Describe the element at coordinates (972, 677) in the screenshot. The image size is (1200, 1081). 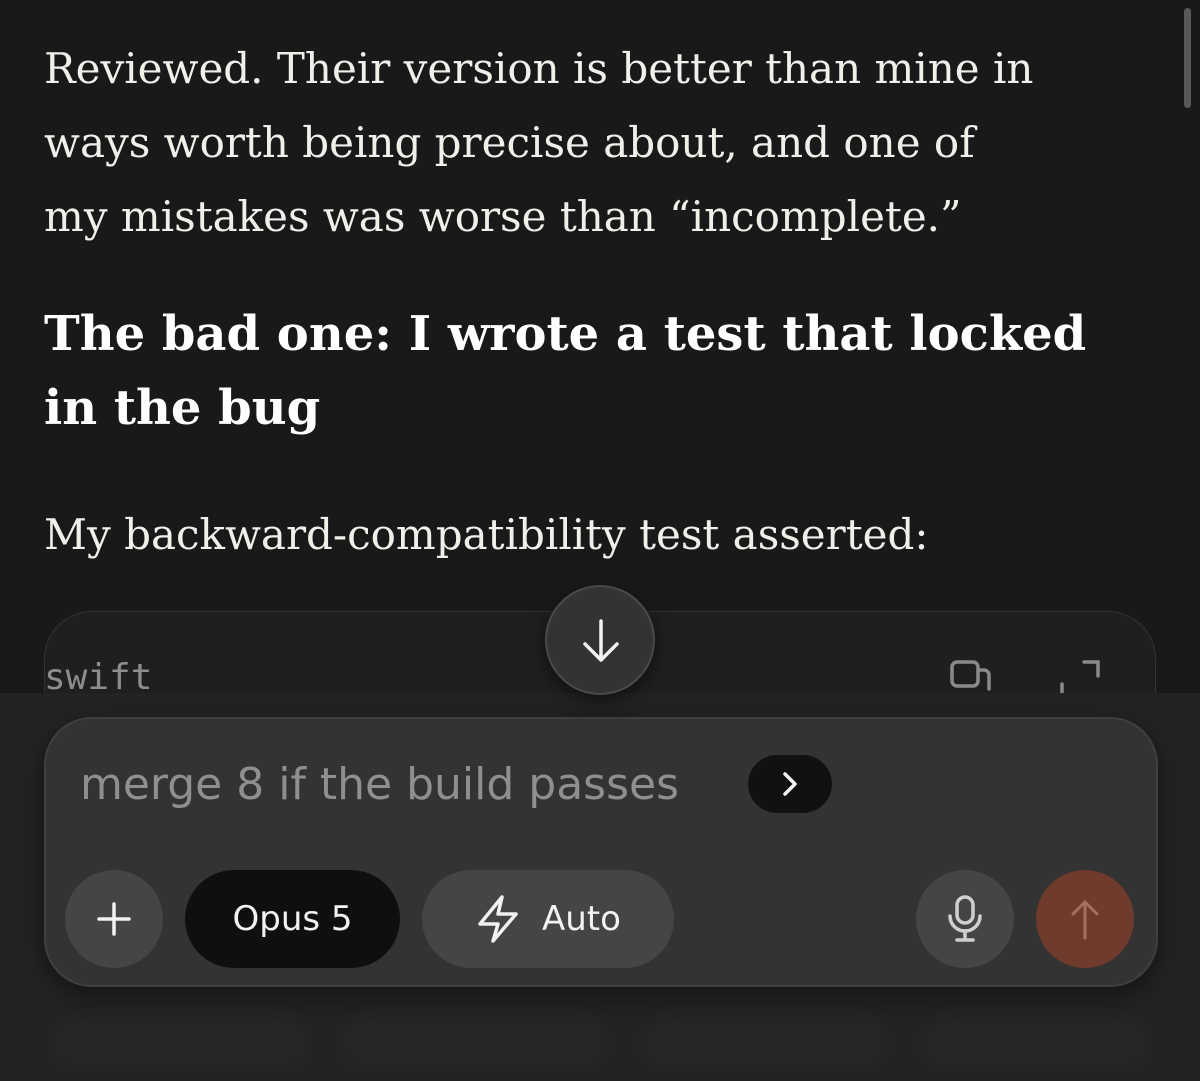
I see `copy-icon` at that location.